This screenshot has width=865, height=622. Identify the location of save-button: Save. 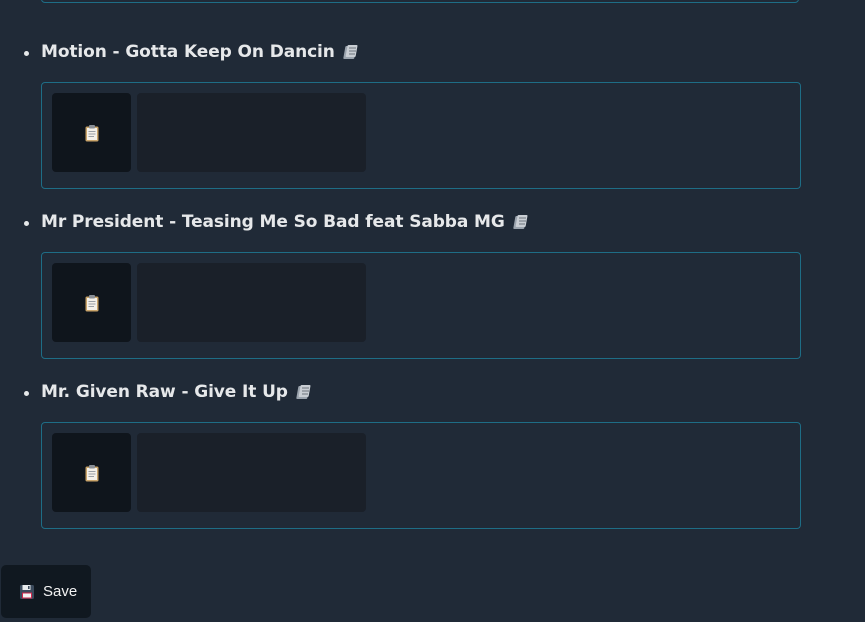
(46, 591).